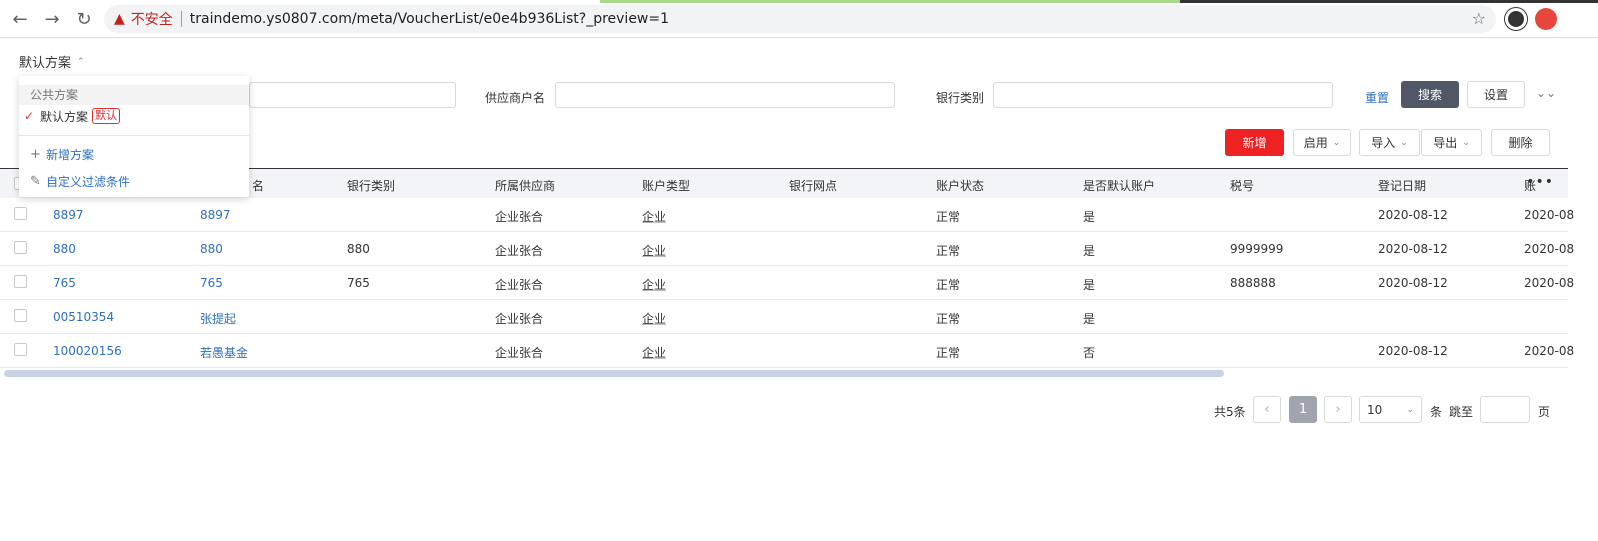 This screenshot has width=1598, height=541. I want to click on page-size-select: 10 ⌄, so click(1390, 409).